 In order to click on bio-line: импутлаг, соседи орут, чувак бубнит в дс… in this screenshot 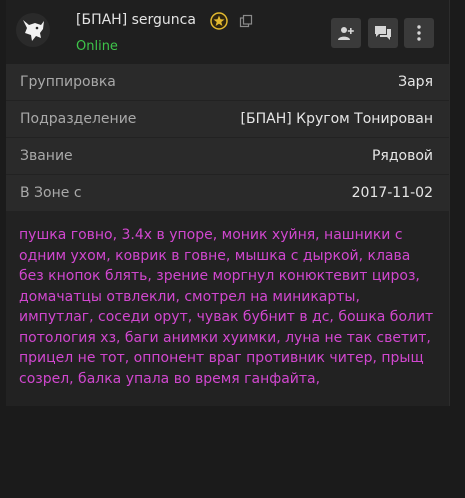, I will do `click(226, 317)`.